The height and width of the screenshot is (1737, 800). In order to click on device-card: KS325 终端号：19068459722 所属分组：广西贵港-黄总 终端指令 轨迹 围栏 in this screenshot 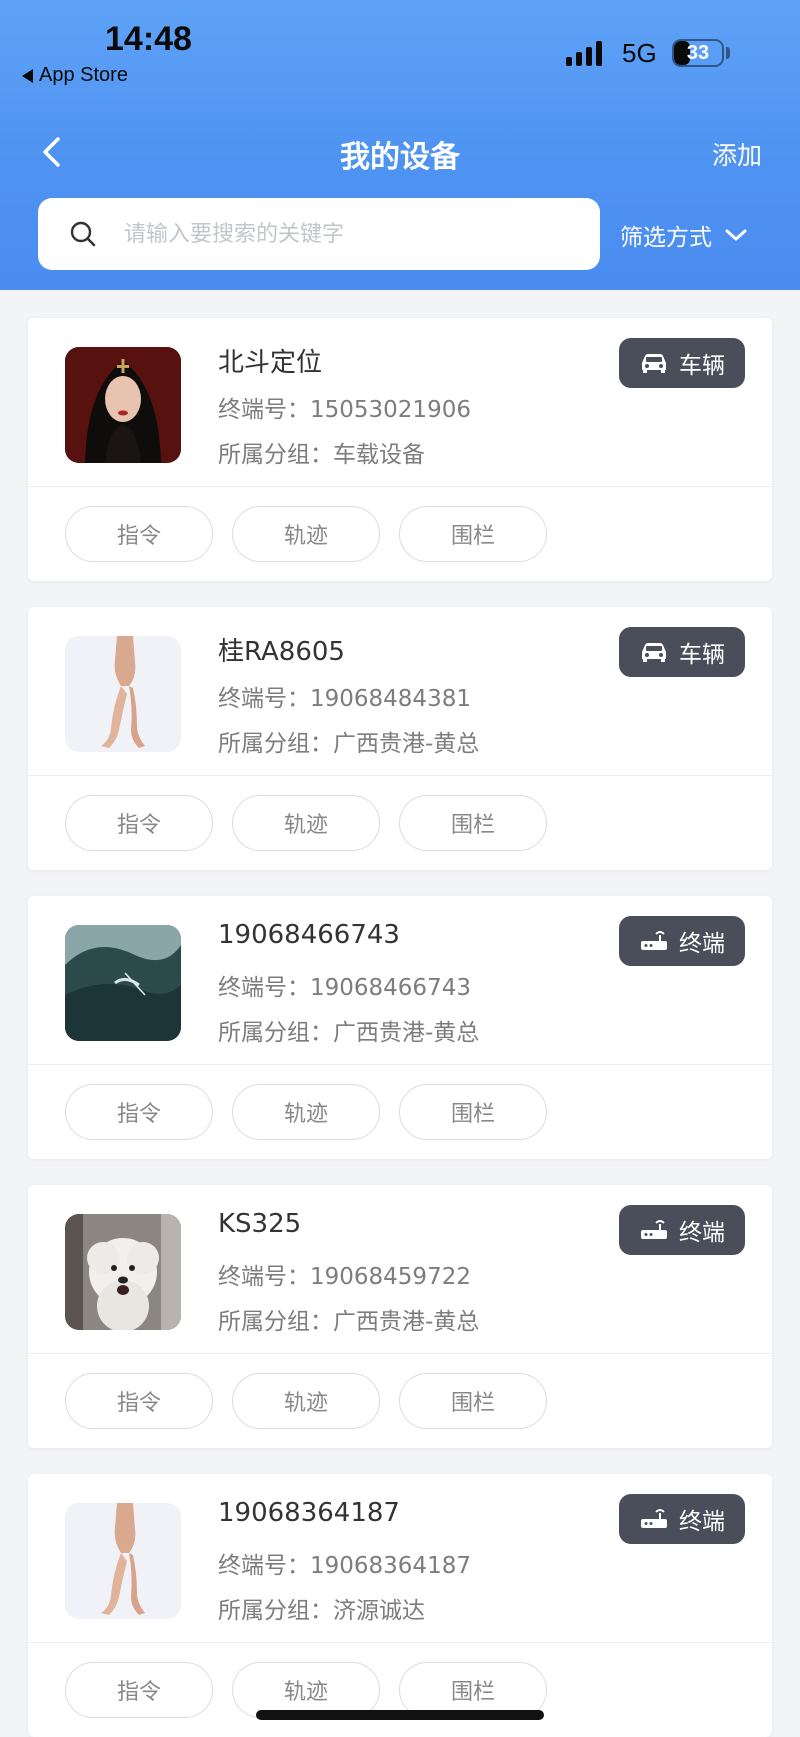, I will do `click(400, 1316)`.